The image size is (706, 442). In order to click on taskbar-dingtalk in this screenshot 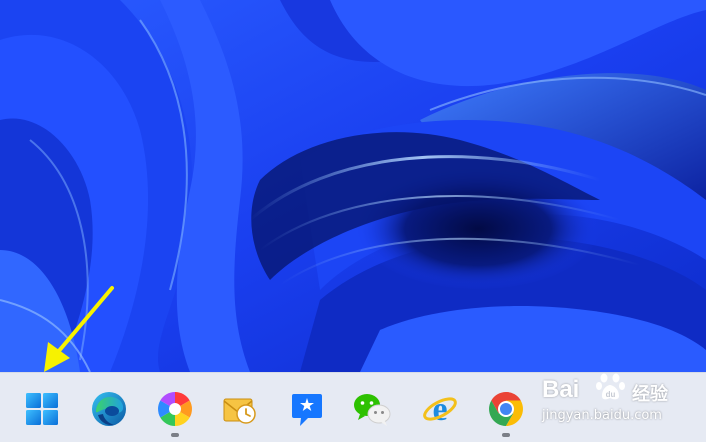, I will do `click(306, 409)`.